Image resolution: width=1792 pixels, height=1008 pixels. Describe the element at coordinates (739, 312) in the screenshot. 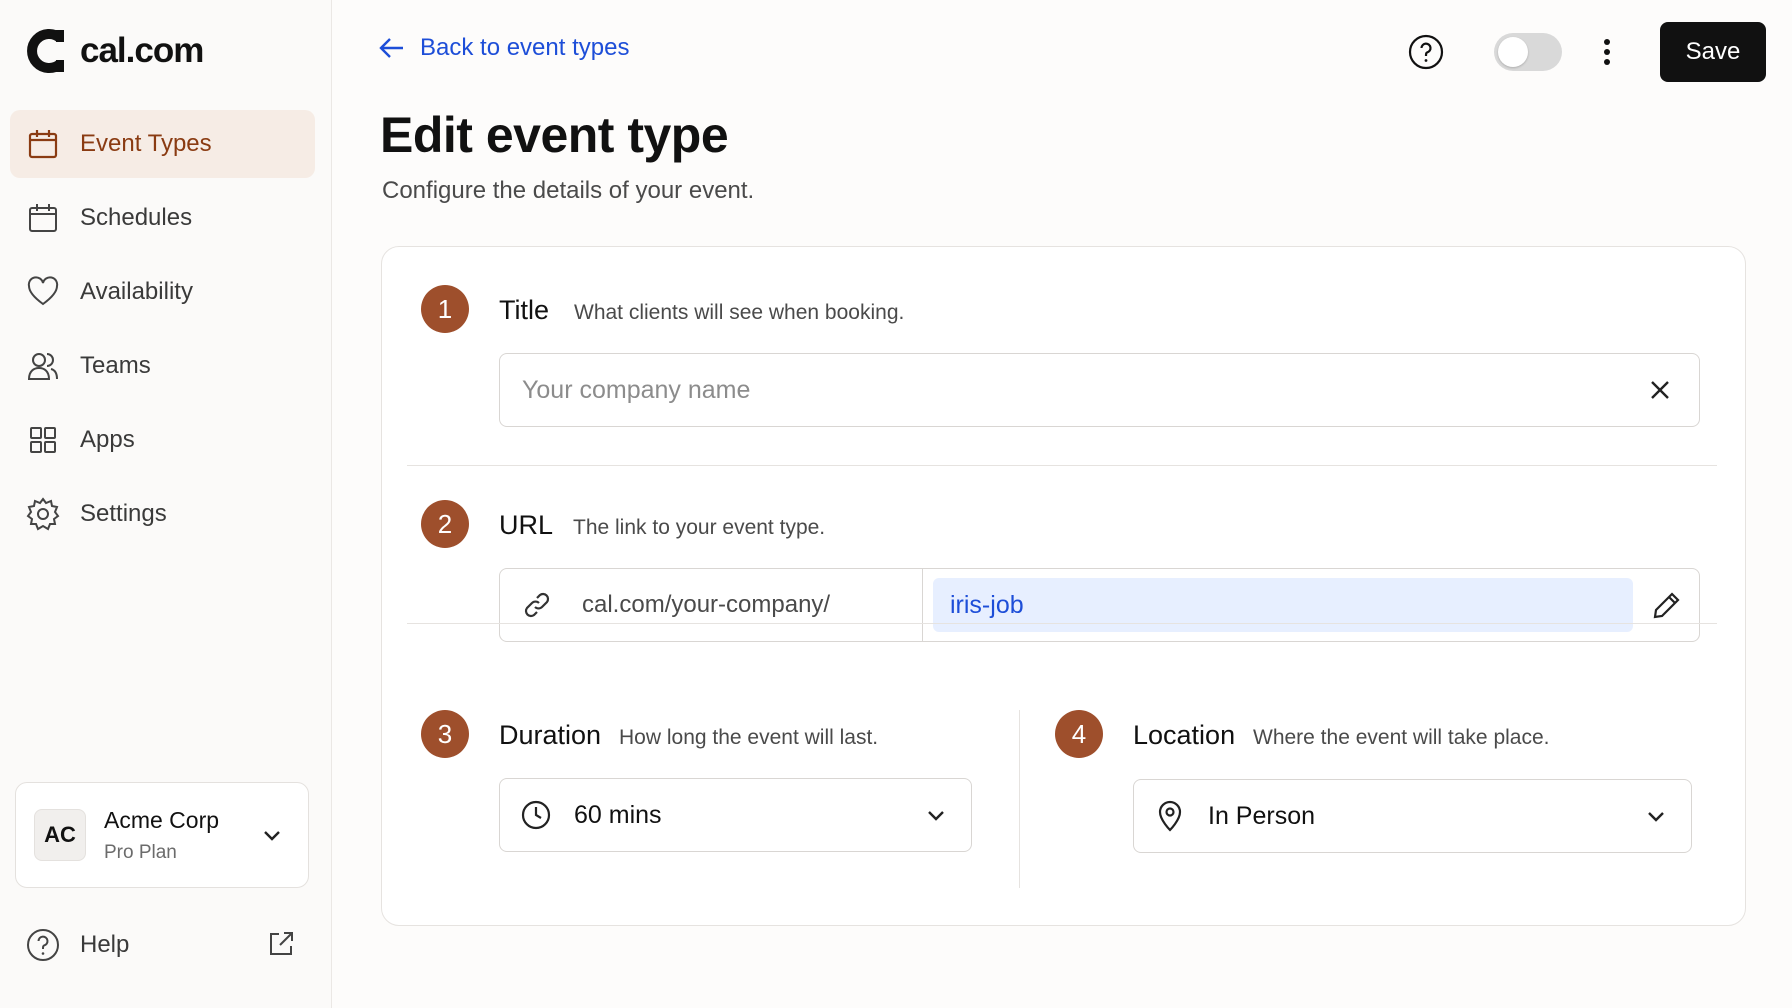

I see `title-help: What clients will see when booking.` at that location.